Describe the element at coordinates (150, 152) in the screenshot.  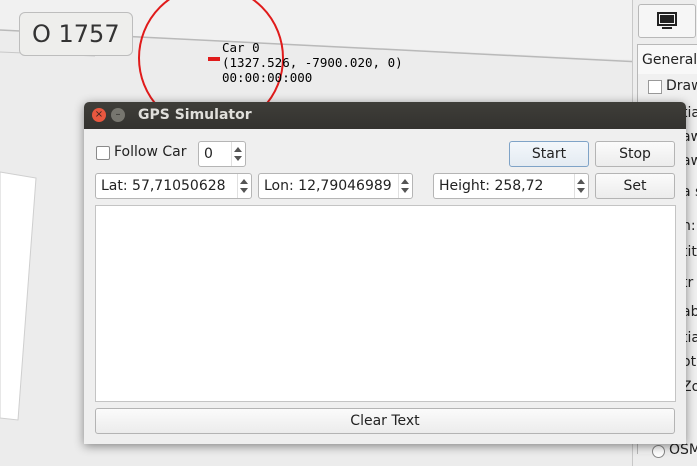
I see `follow-car-label: Follow Car` at that location.